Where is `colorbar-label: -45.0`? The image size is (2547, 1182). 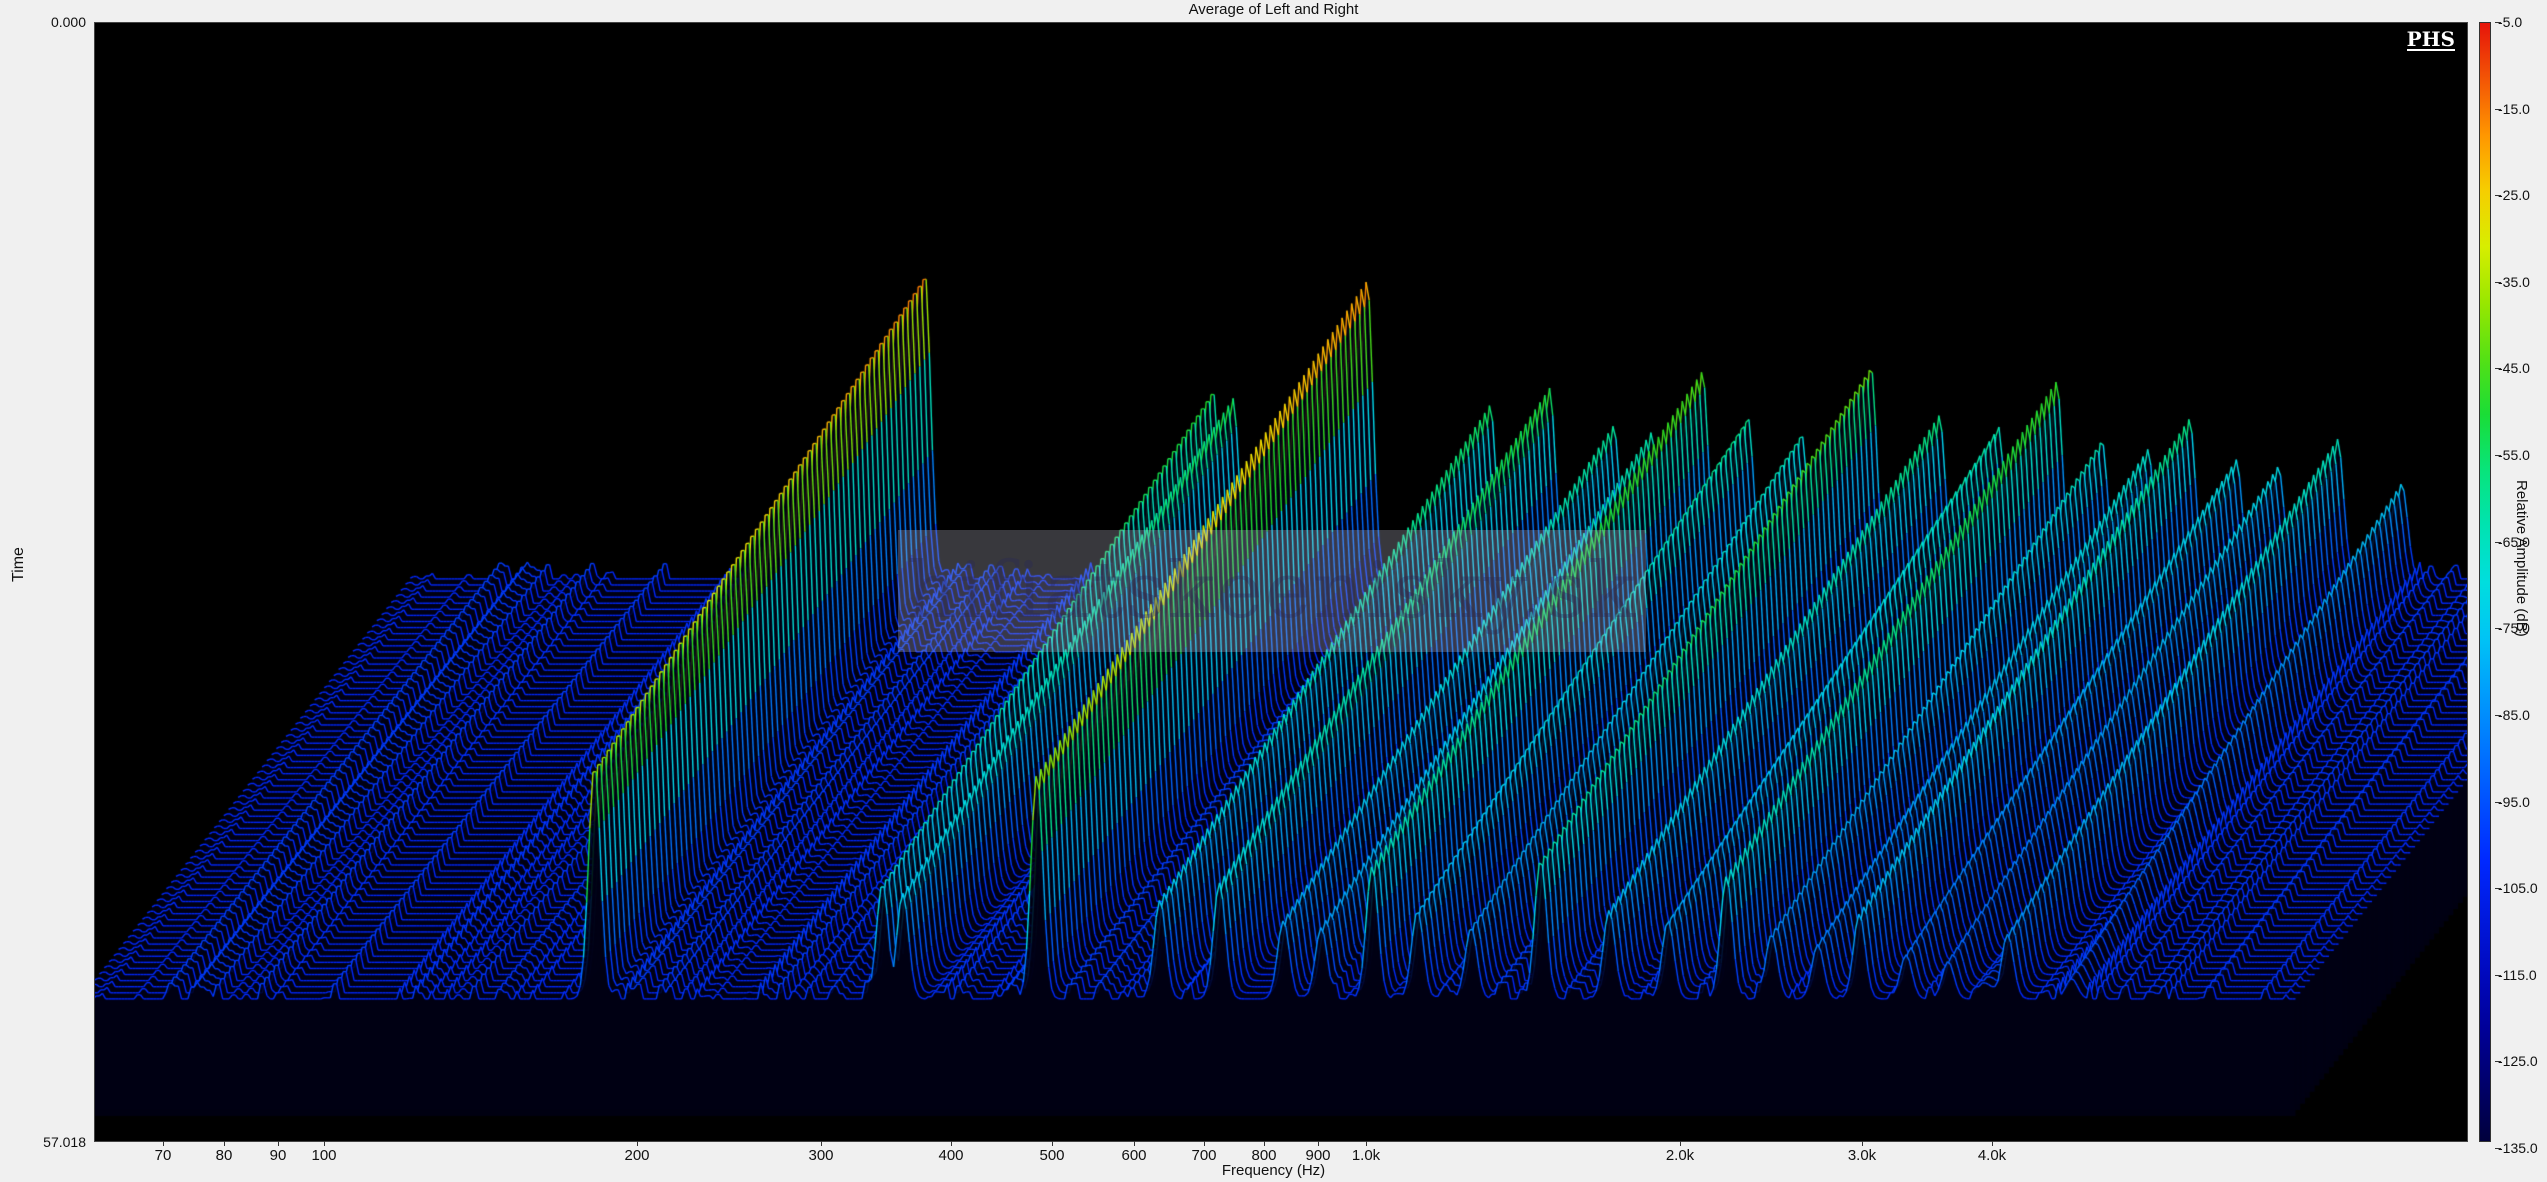 colorbar-label: -45.0 is located at coordinates (2512, 368).